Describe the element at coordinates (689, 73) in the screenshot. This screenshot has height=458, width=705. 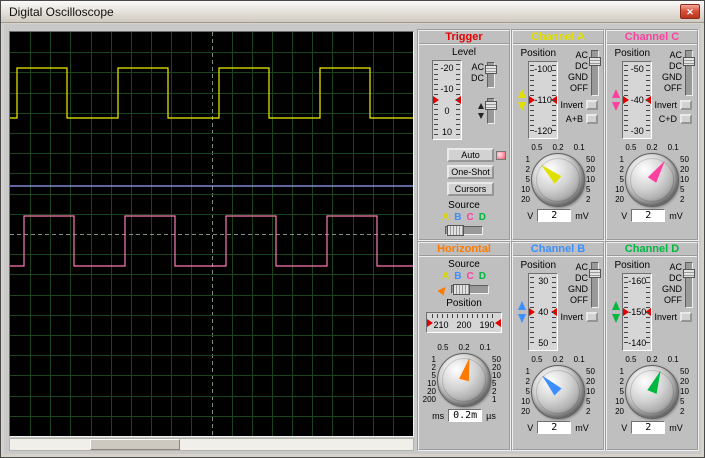
I see `channel-c-coupling-slider` at that location.